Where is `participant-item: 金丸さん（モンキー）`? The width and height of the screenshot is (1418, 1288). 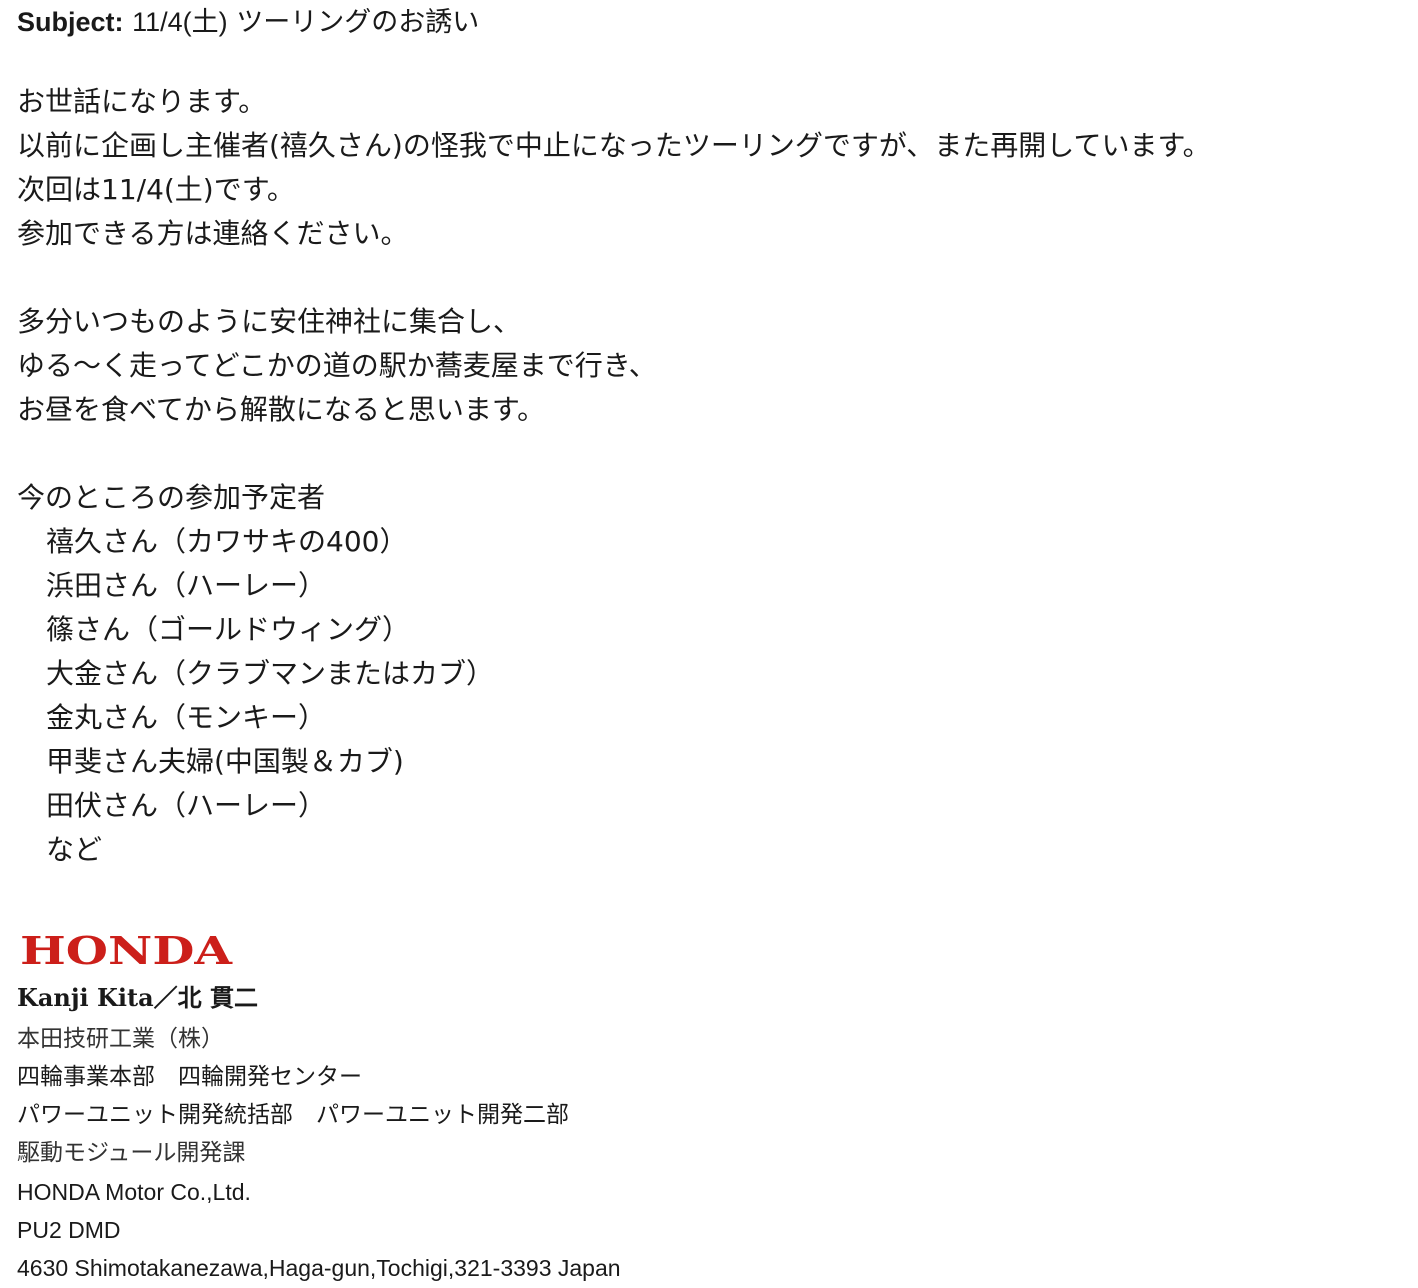 participant-item: 金丸さん（モンキー） is located at coordinates (186, 717).